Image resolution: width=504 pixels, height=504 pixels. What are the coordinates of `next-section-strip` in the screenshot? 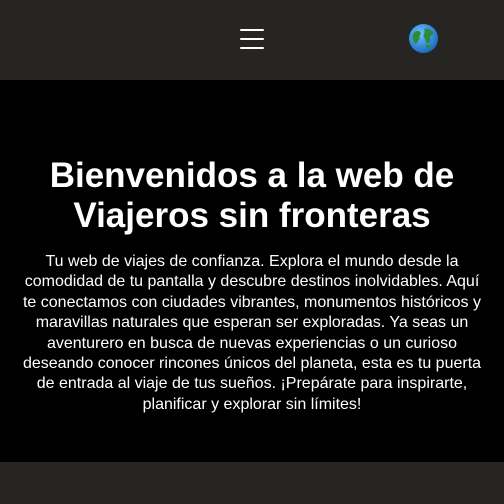 It's located at (252, 483).